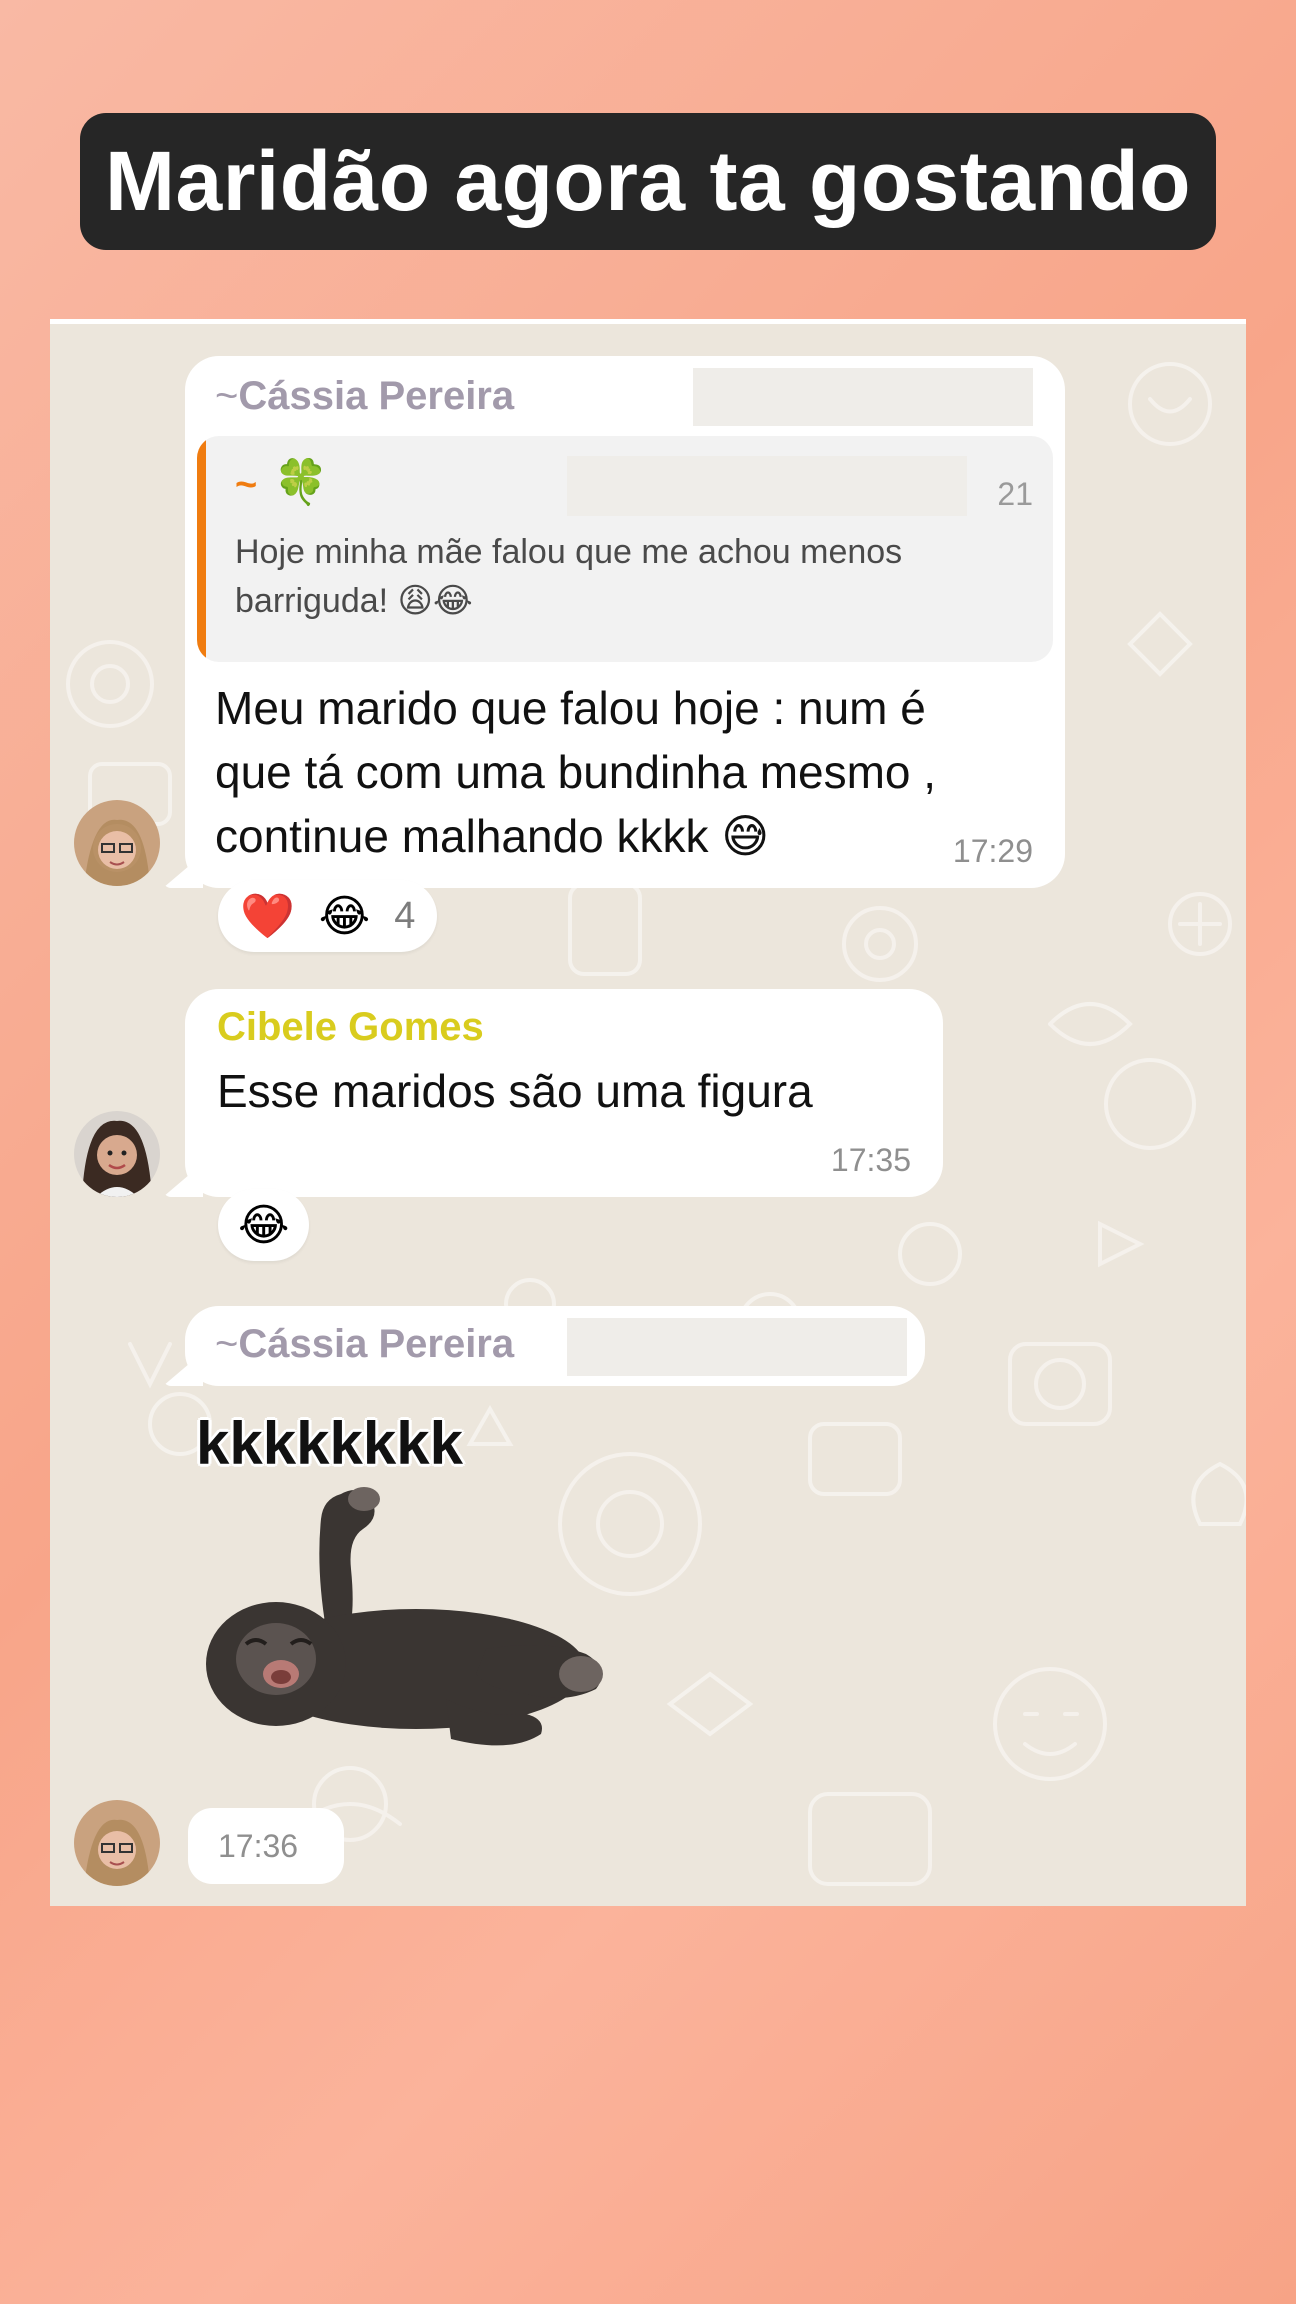 The image size is (1296, 2304). Describe the element at coordinates (570, 708) in the screenshot. I see `message-line: Meu marido que falou hoje : num é` at that location.